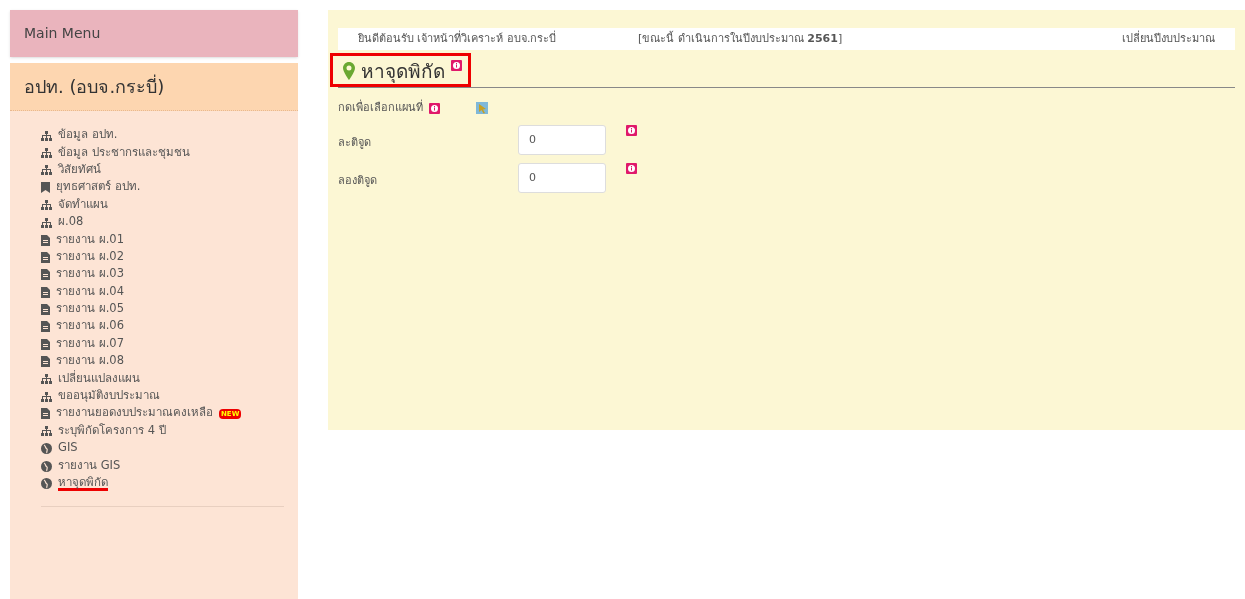  What do you see at coordinates (90, 257) in the screenshot?
I see `menu-item: รายงาน ผ.02` at bounding box center [90, 257].